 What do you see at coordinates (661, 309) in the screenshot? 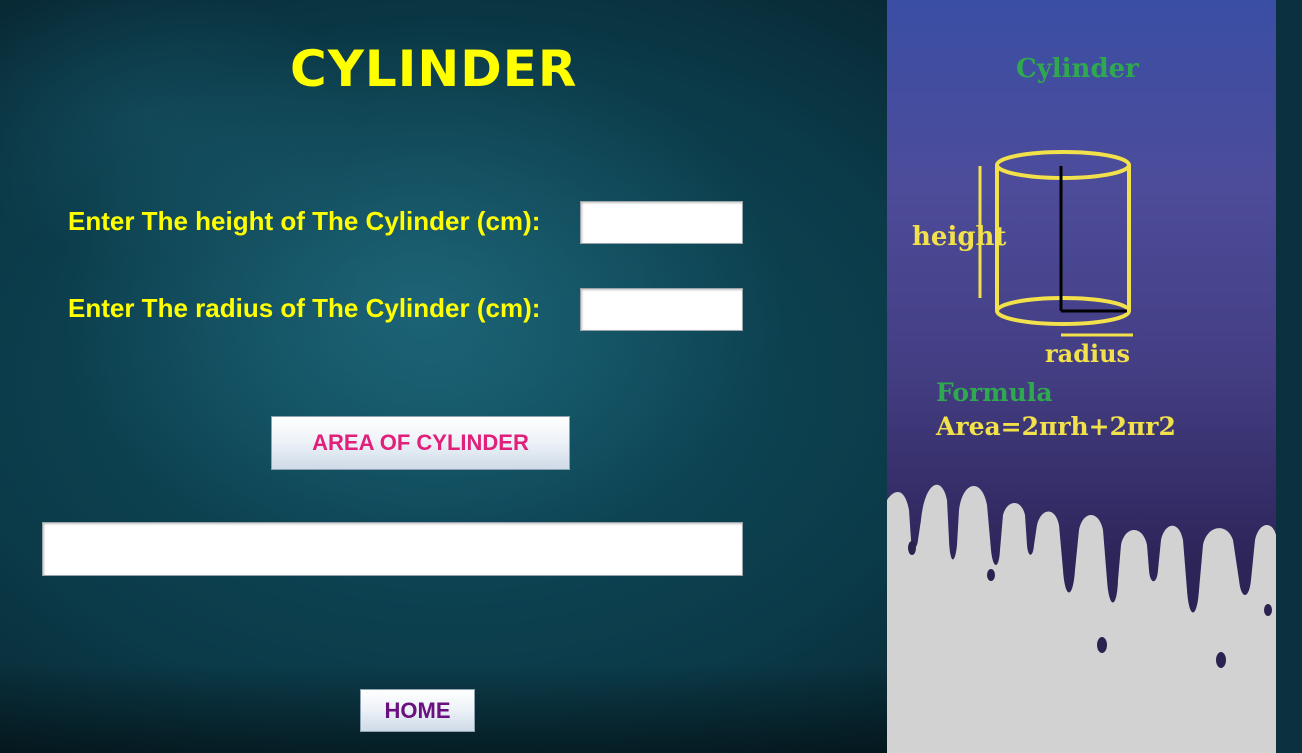
I see `radius-input` at bounding box center [661, 309].